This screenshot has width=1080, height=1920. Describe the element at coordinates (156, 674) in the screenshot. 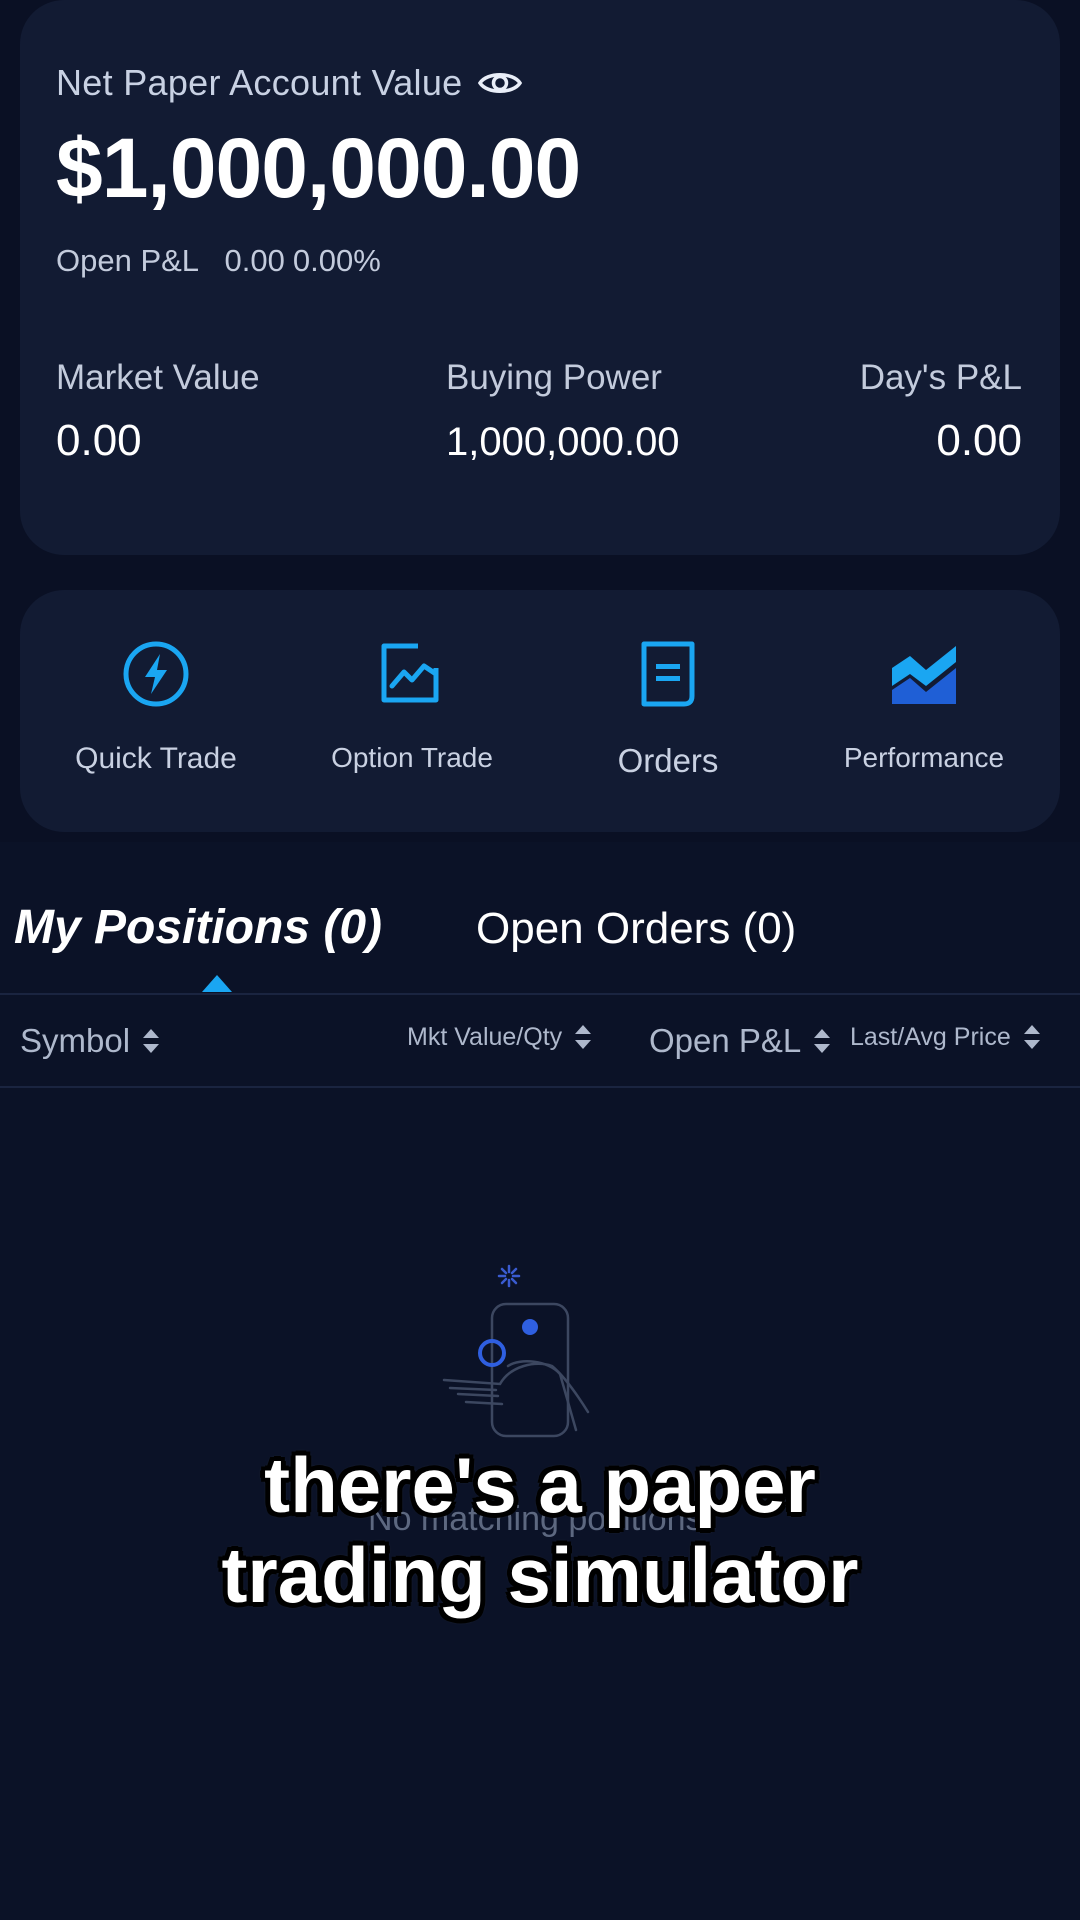

I see `lightning-icon` at that location.